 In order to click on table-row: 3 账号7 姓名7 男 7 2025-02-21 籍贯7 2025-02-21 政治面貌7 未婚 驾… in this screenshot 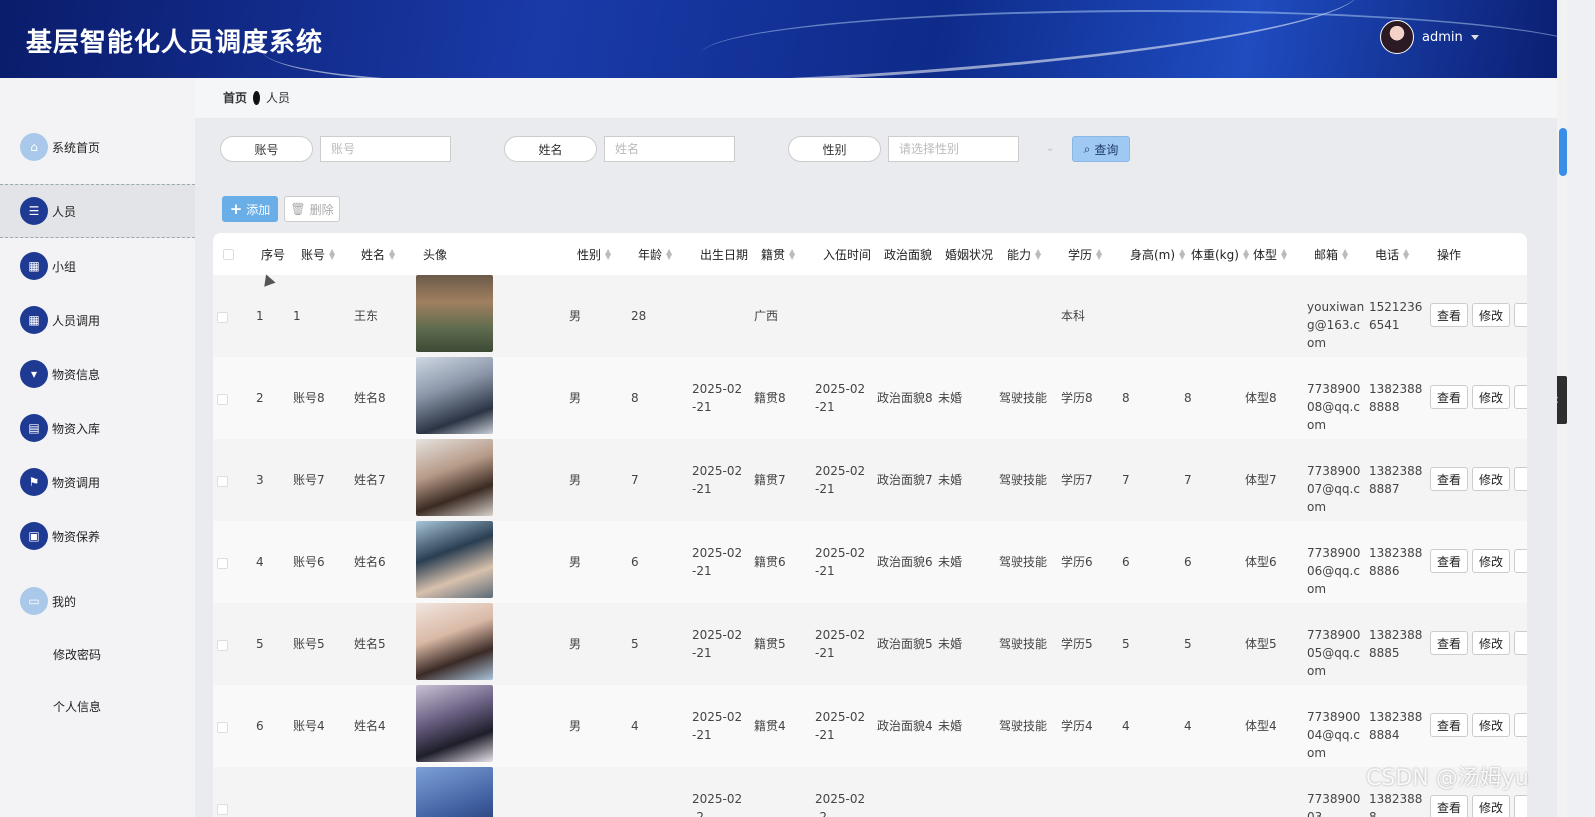, I will do `click(870, 480)`.